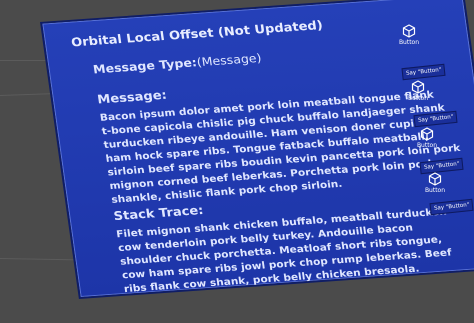 The height and width of the screenshot is (323, 474). I want to click on message-type-row: Message Type:(Message), so click(177, 63).